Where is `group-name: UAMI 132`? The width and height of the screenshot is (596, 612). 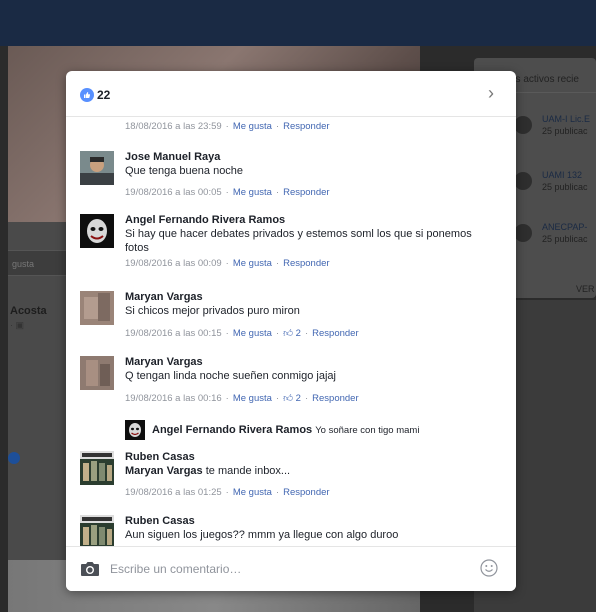 group-name: UAMI 132 is located at coordinates (562, 175).